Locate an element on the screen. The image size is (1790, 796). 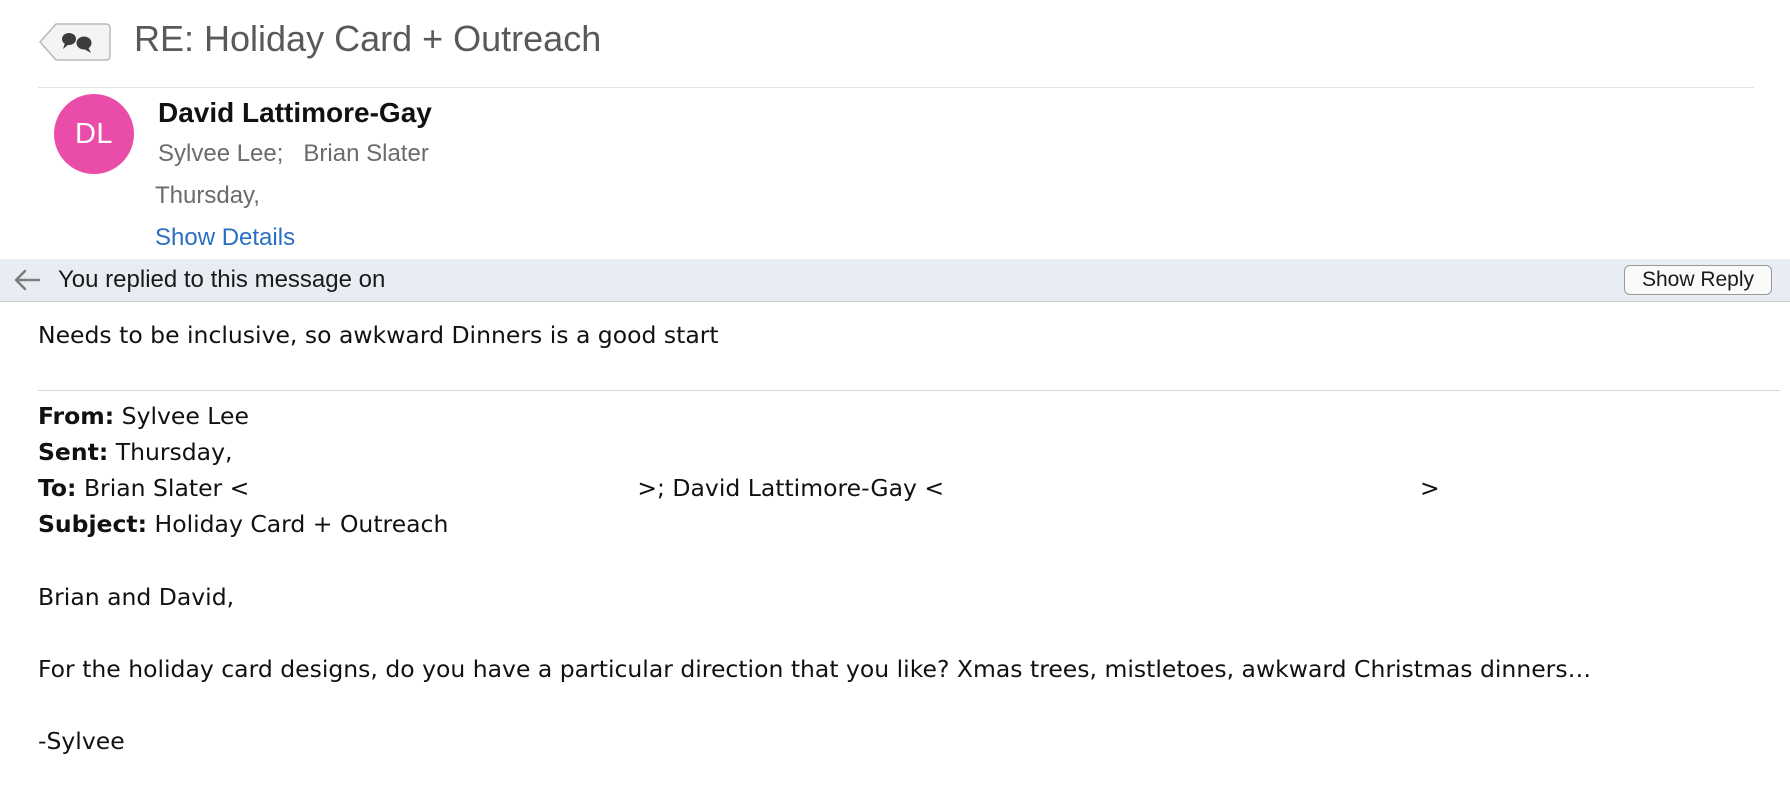
sent-date: Thursday, is located at coordinates (207, 195).